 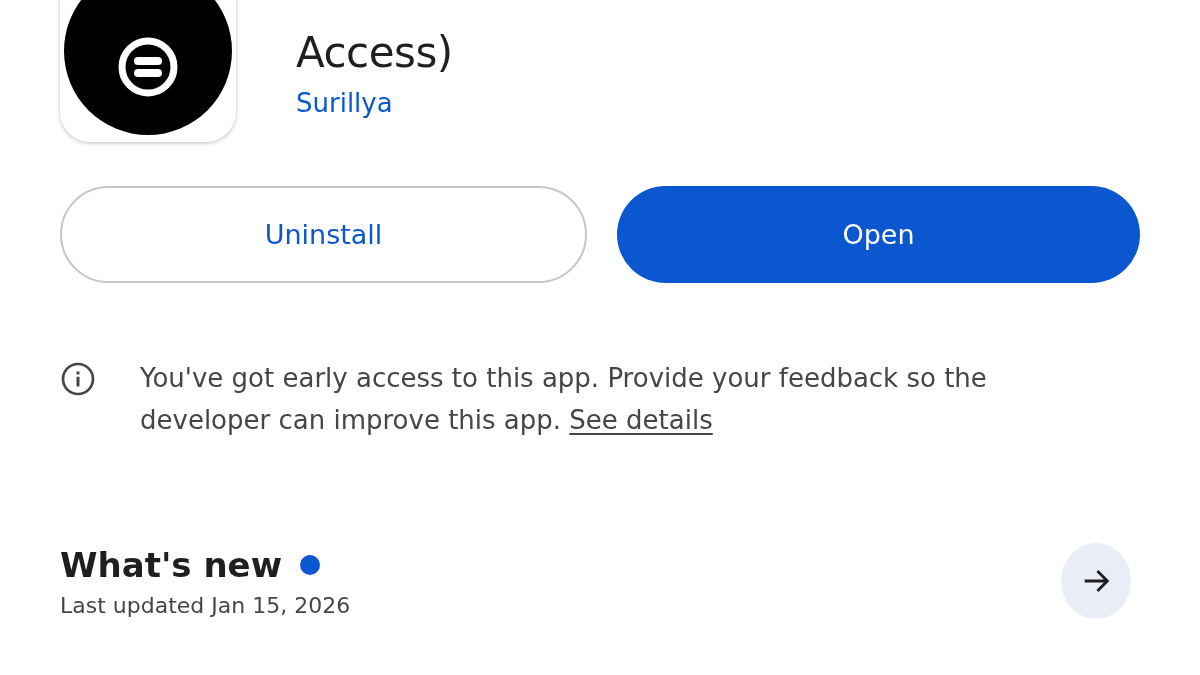 What do you see at coordinates (564, 399) in the screenshot?
I see `early-access-notice: You've got early access to this app. Provide your feedback so the developer can improve this app. See details` at bounding box center [564, 399].